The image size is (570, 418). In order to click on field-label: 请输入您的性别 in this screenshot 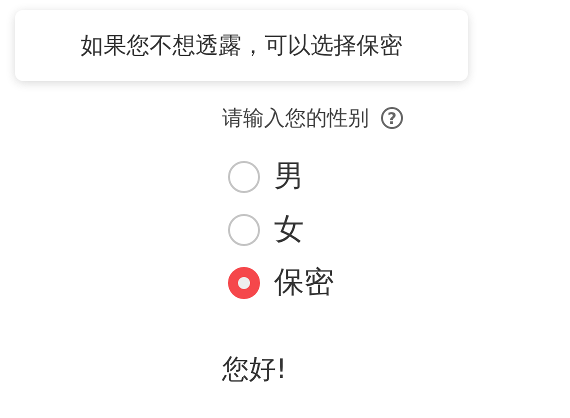, I will do `click(295, 118)`.